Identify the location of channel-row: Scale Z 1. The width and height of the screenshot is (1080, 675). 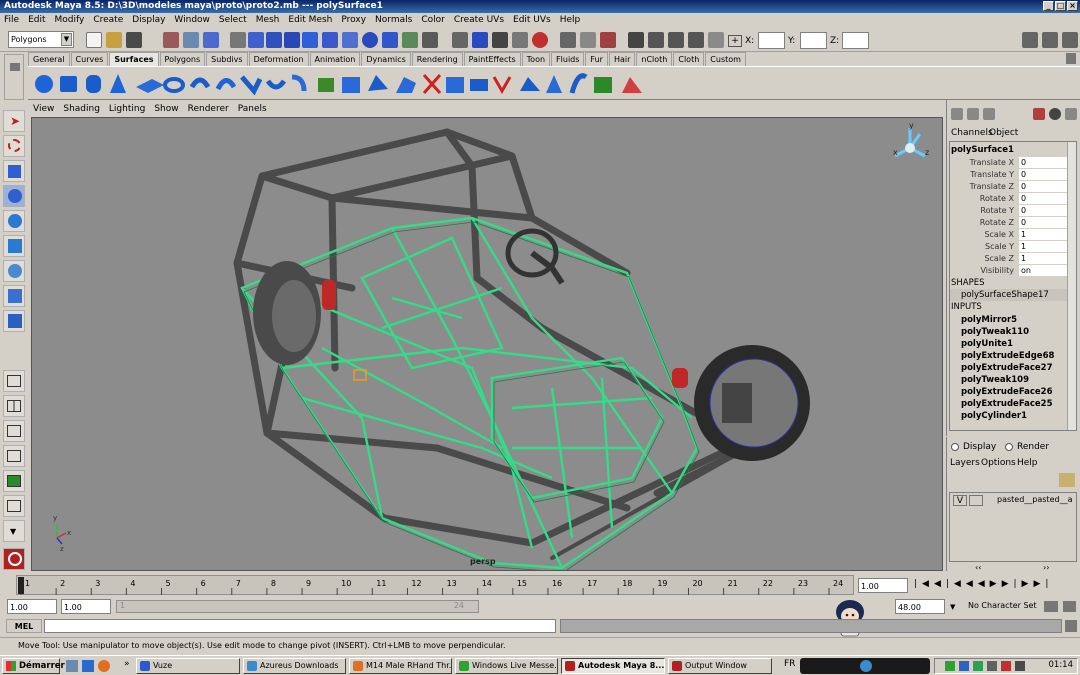
(1010, 259).